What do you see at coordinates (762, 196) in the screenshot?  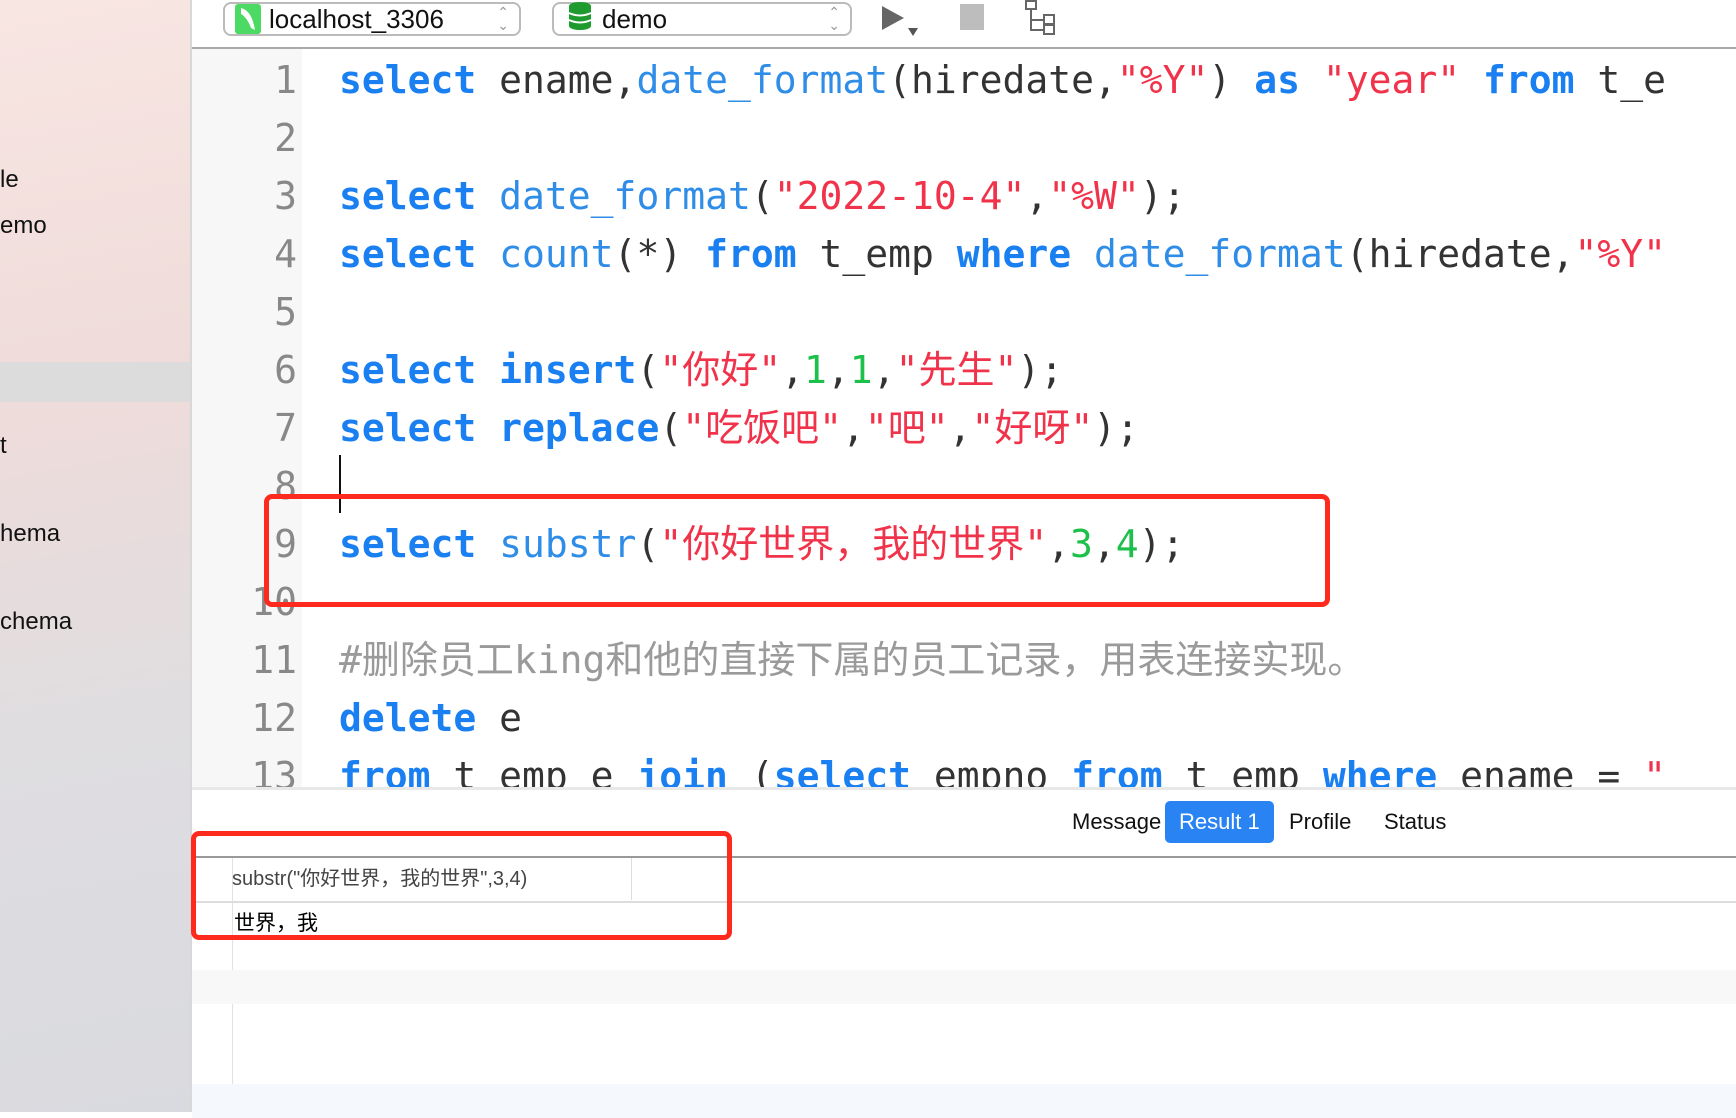 I see `code-text: select date_format("2022-10-4","%W");` at bounding box center [762, 196].